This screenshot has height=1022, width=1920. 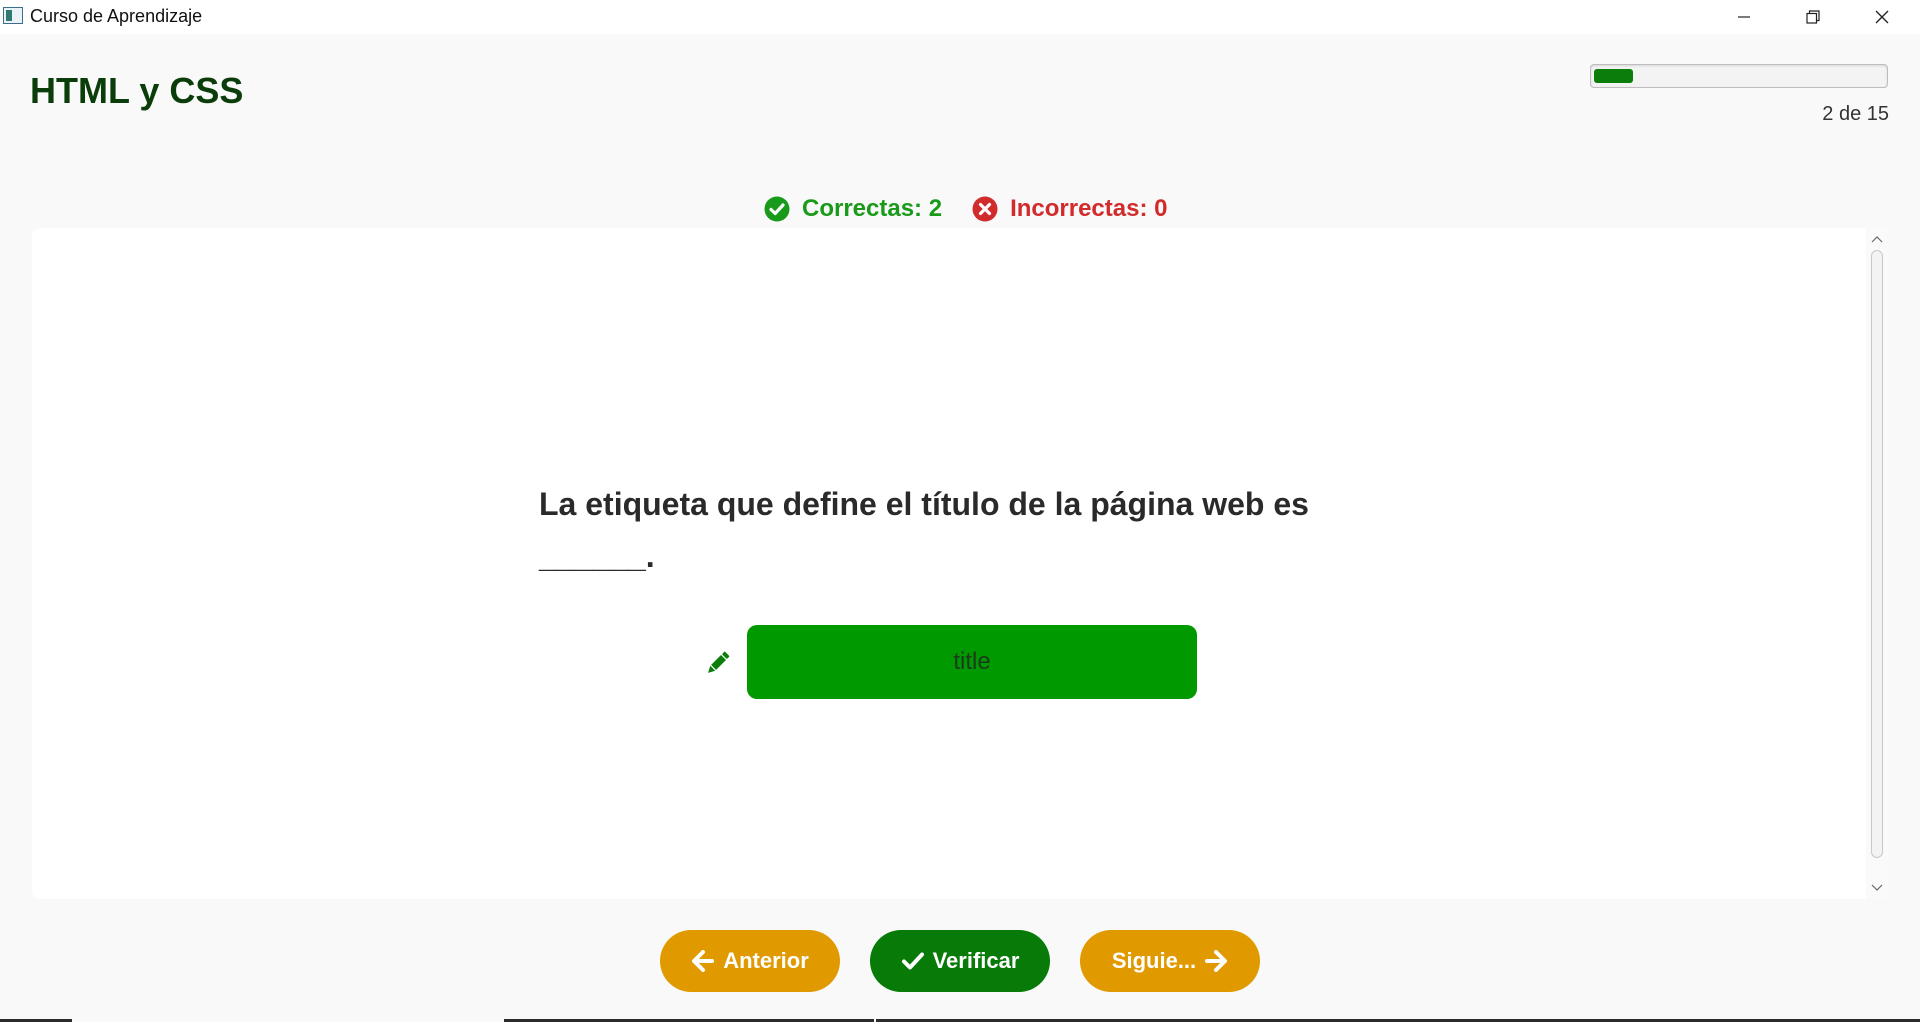 I want to click on chevron-up-icon, so click(x=1877, y=239).